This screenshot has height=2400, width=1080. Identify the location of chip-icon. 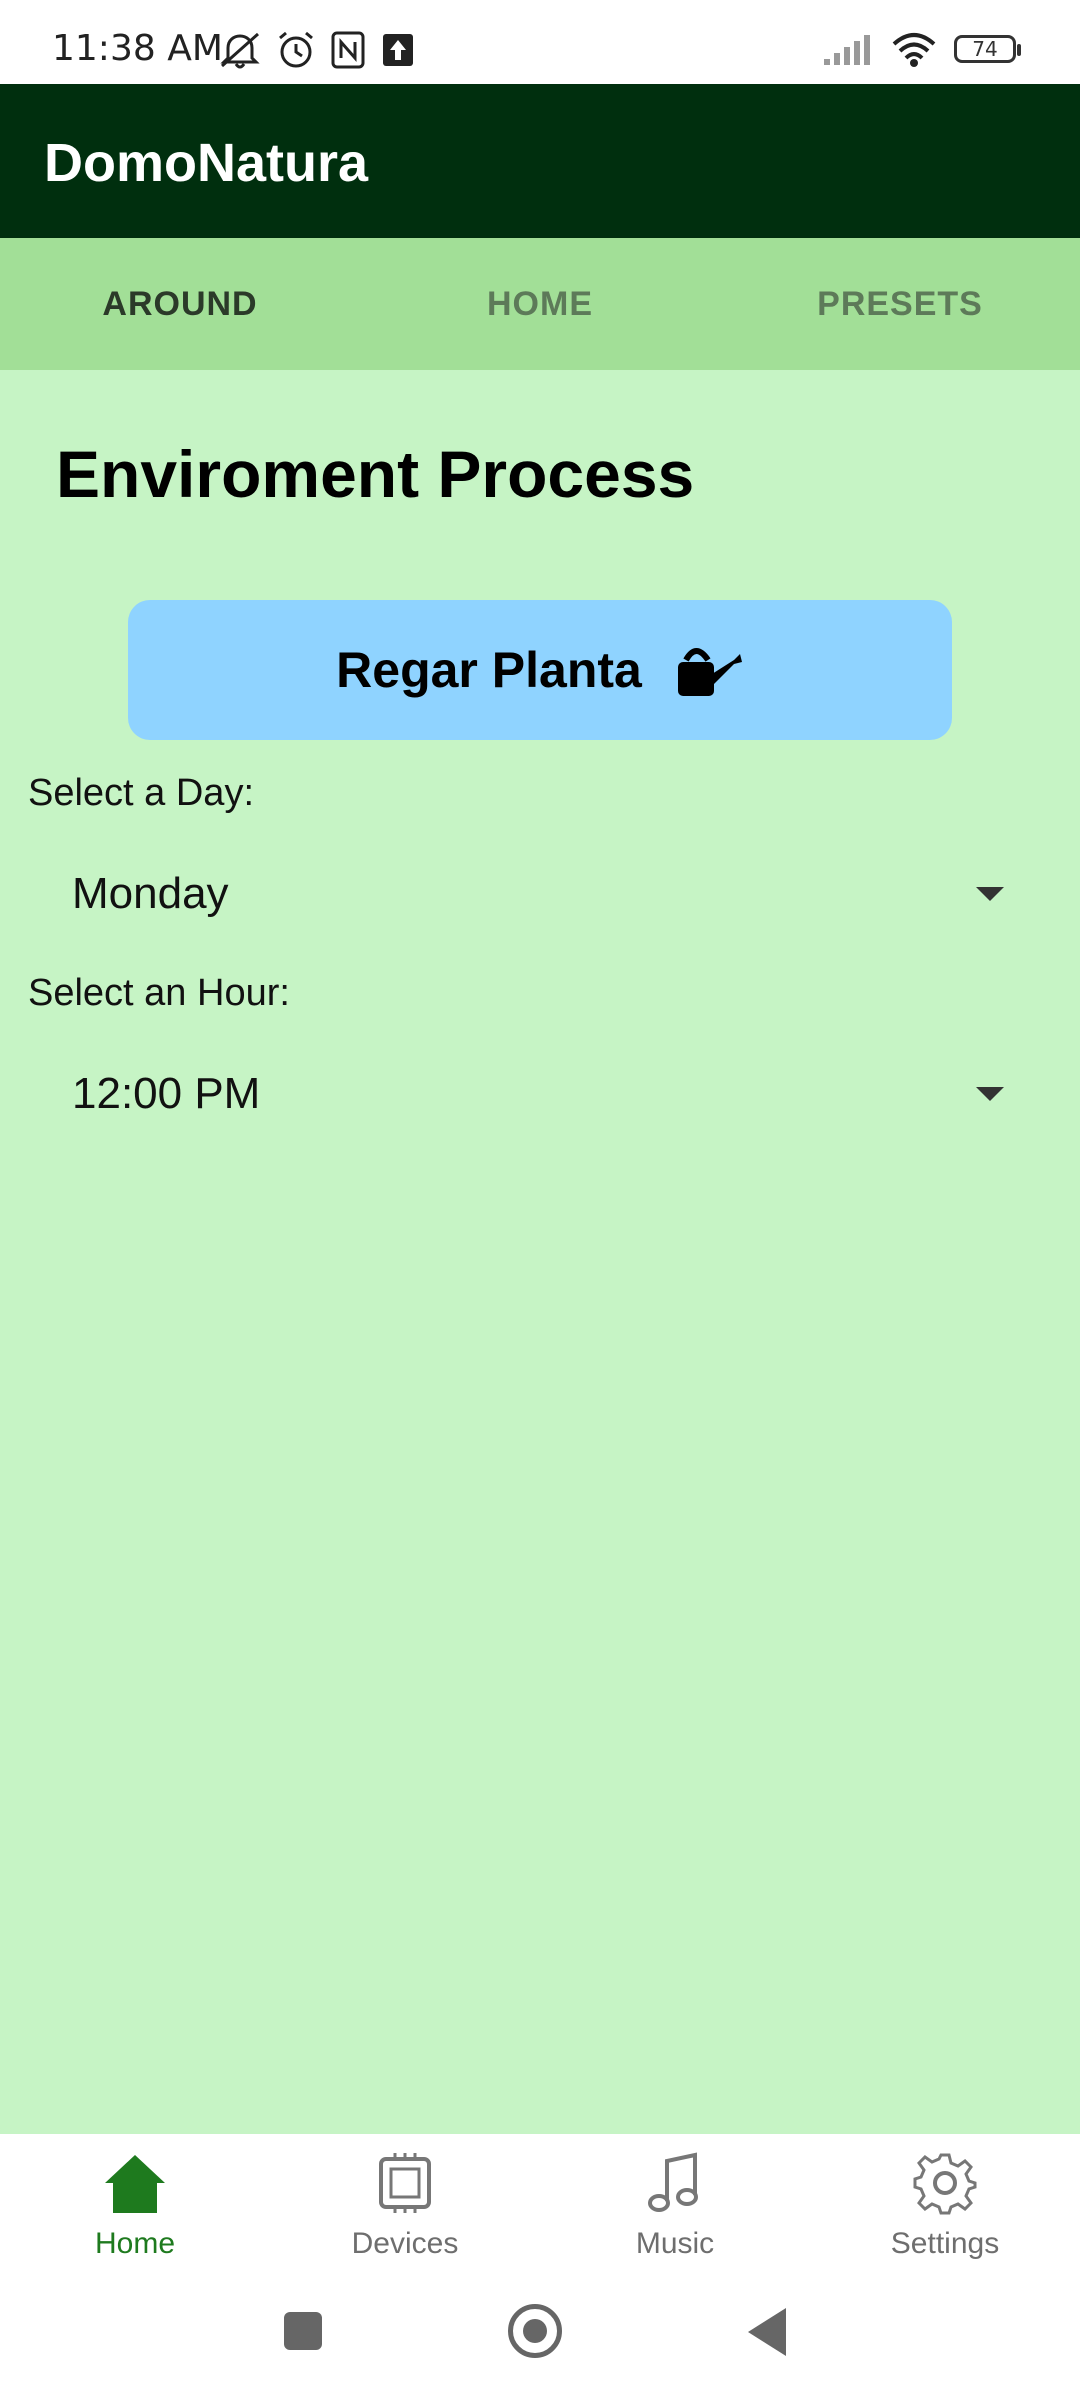
(405, 2183).